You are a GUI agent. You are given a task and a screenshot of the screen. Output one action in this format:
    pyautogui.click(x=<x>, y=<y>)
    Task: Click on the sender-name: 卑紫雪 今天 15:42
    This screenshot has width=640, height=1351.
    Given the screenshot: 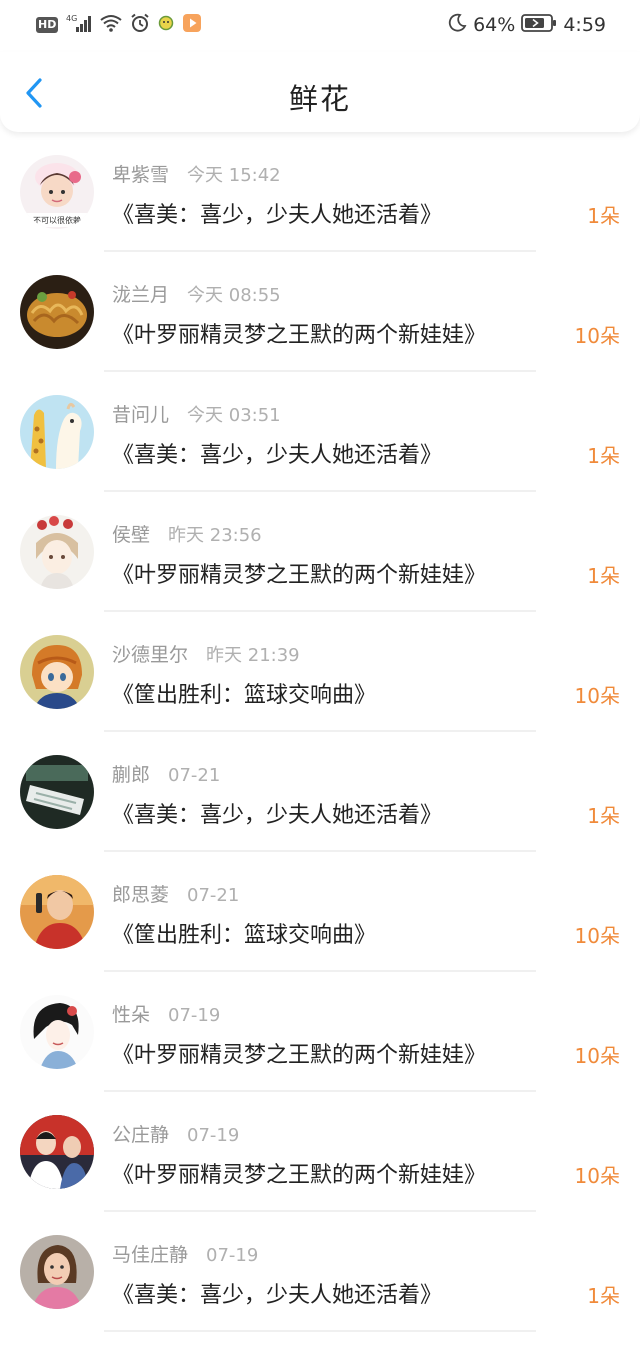 What is the action you would take?
    pyautogui.click(x=196, y=175)
    